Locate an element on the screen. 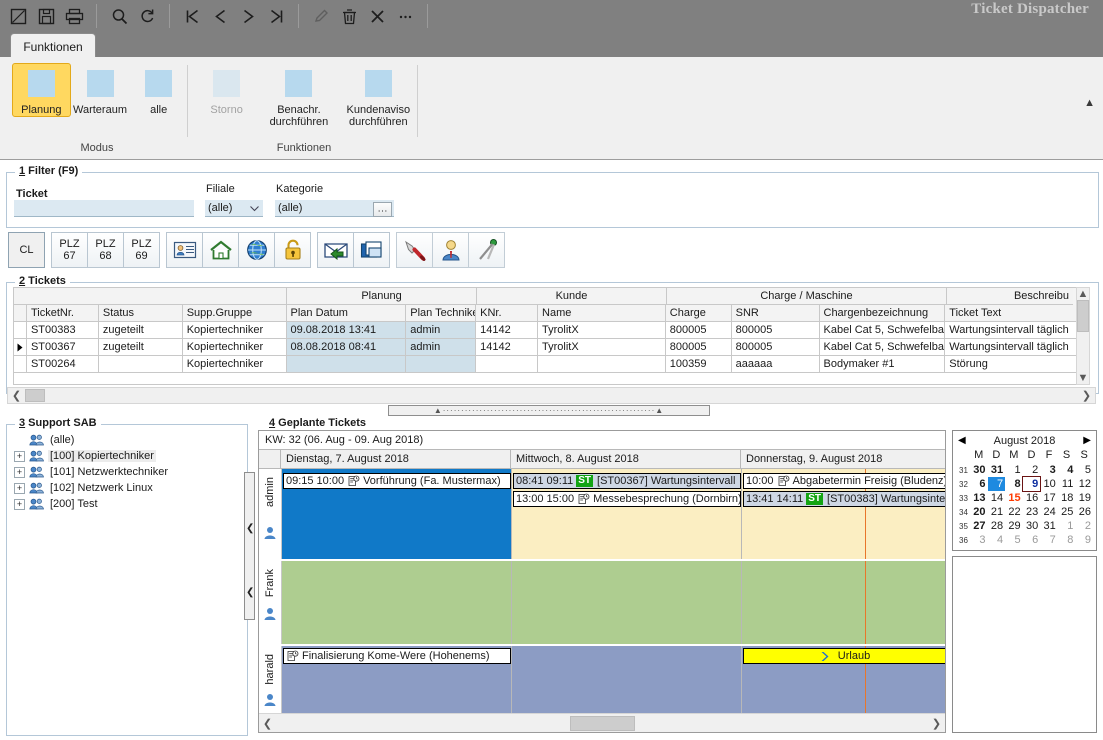  col-name: Name is located at coordinates (602, 313).